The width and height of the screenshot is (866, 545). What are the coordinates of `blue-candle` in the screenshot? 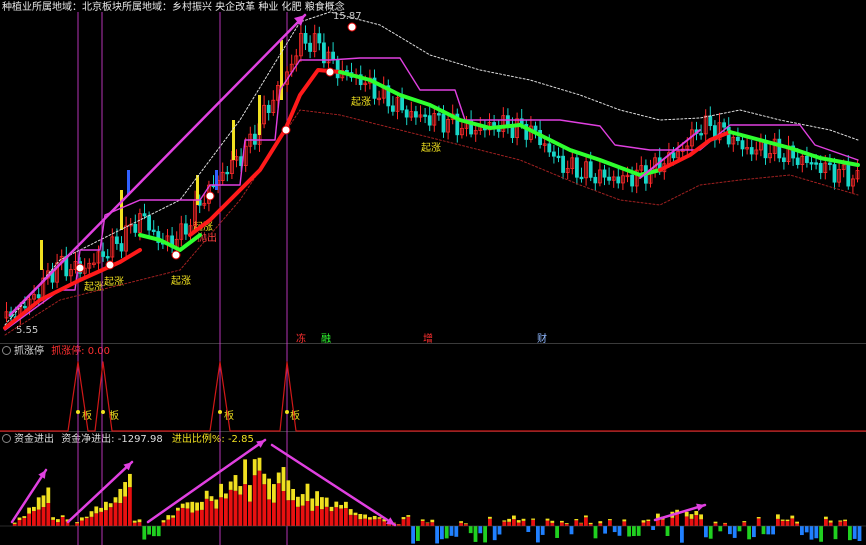 It's located at (128, 182).